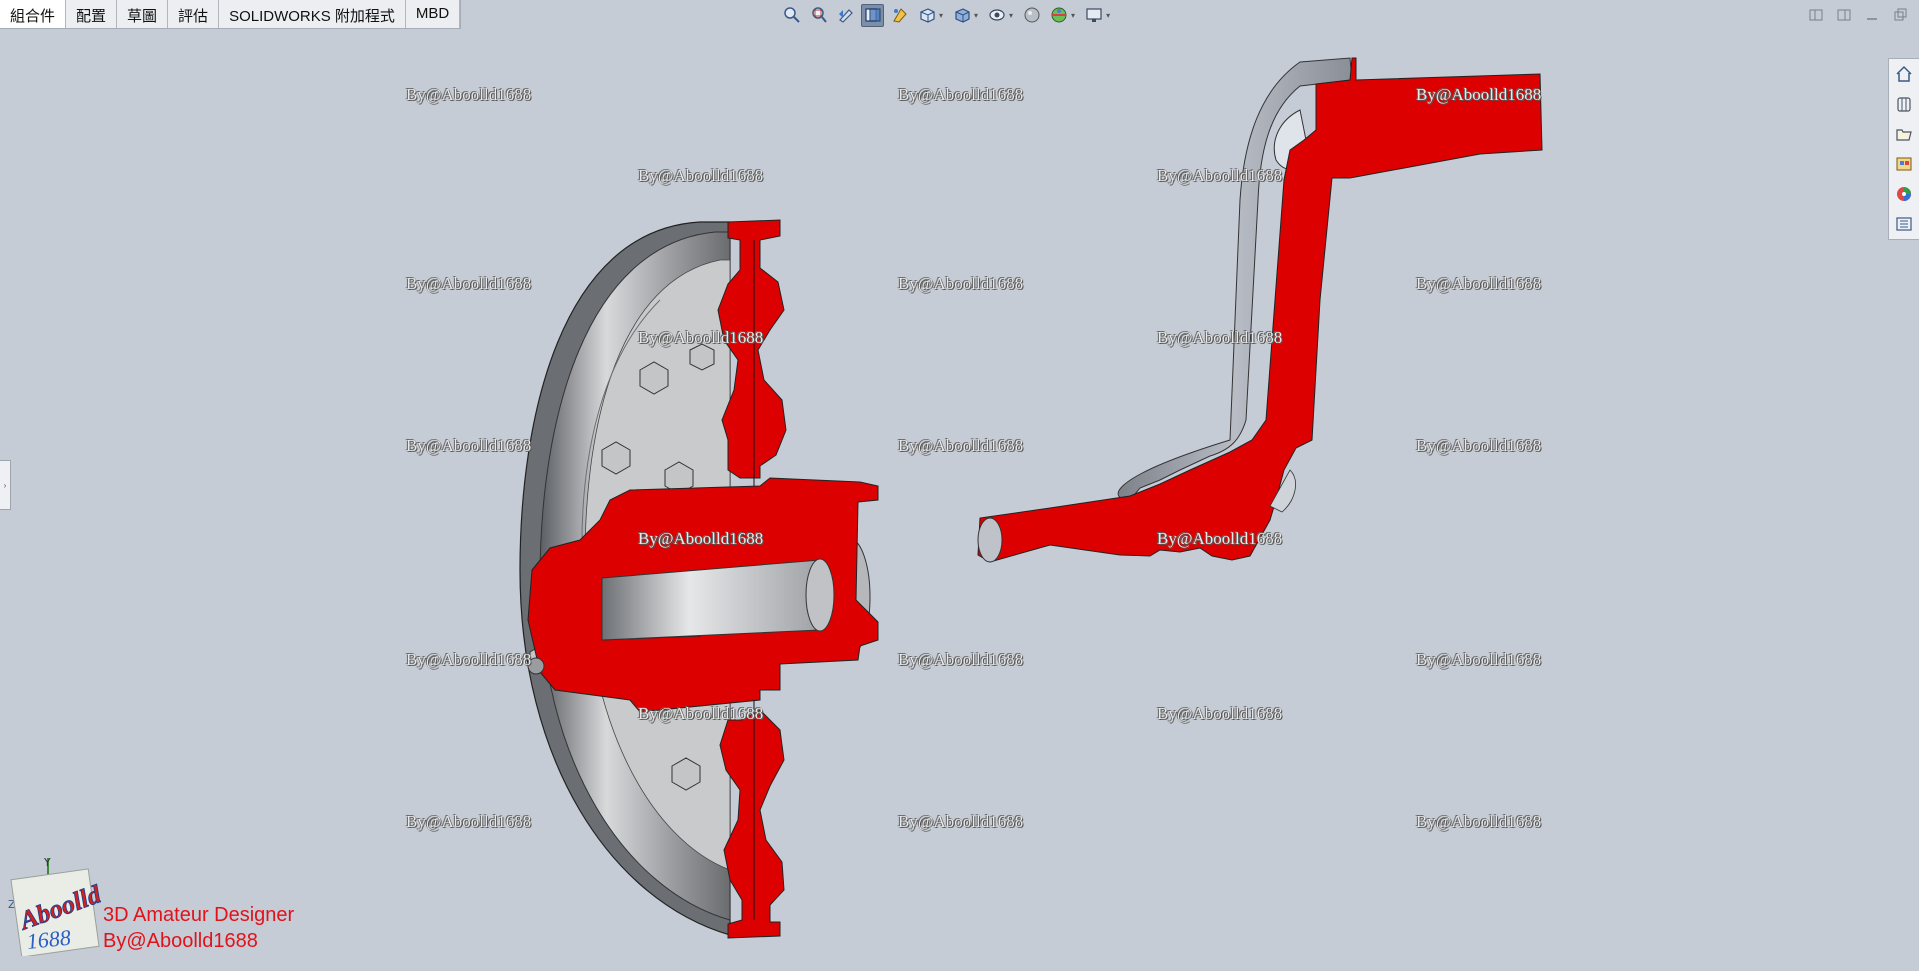 The image size is (1919, 971). I want to click on tab-evaluate: 評估, so click(194, 14).